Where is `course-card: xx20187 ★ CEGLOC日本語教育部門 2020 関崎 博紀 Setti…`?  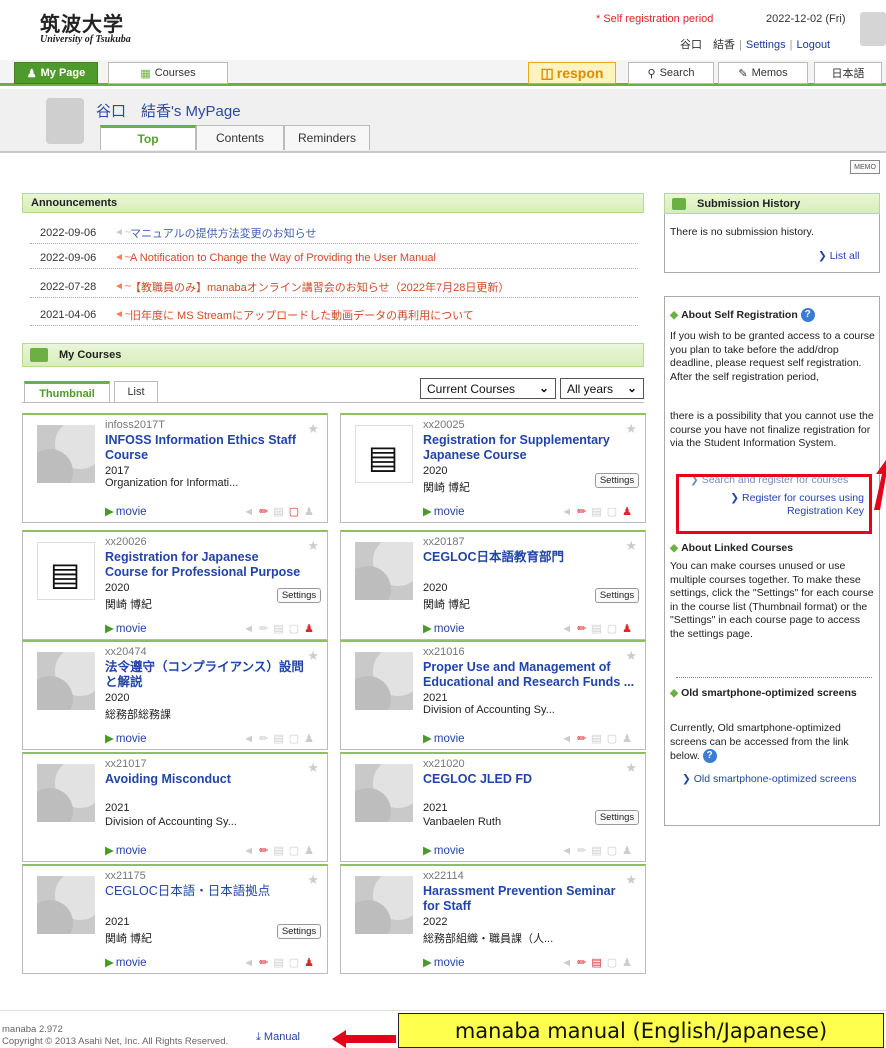 course-card: xx20187 ★ CEGLOC日本語教育部門 2020 関崎 博紀 Setti… is located at coordinates (493, 585).